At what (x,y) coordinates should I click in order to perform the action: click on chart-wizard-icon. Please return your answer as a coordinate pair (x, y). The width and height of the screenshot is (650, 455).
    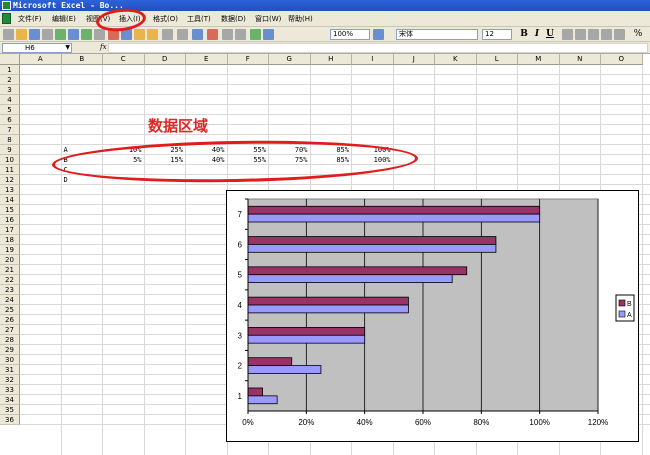
    Looking at the image, I should click on (255, 34).